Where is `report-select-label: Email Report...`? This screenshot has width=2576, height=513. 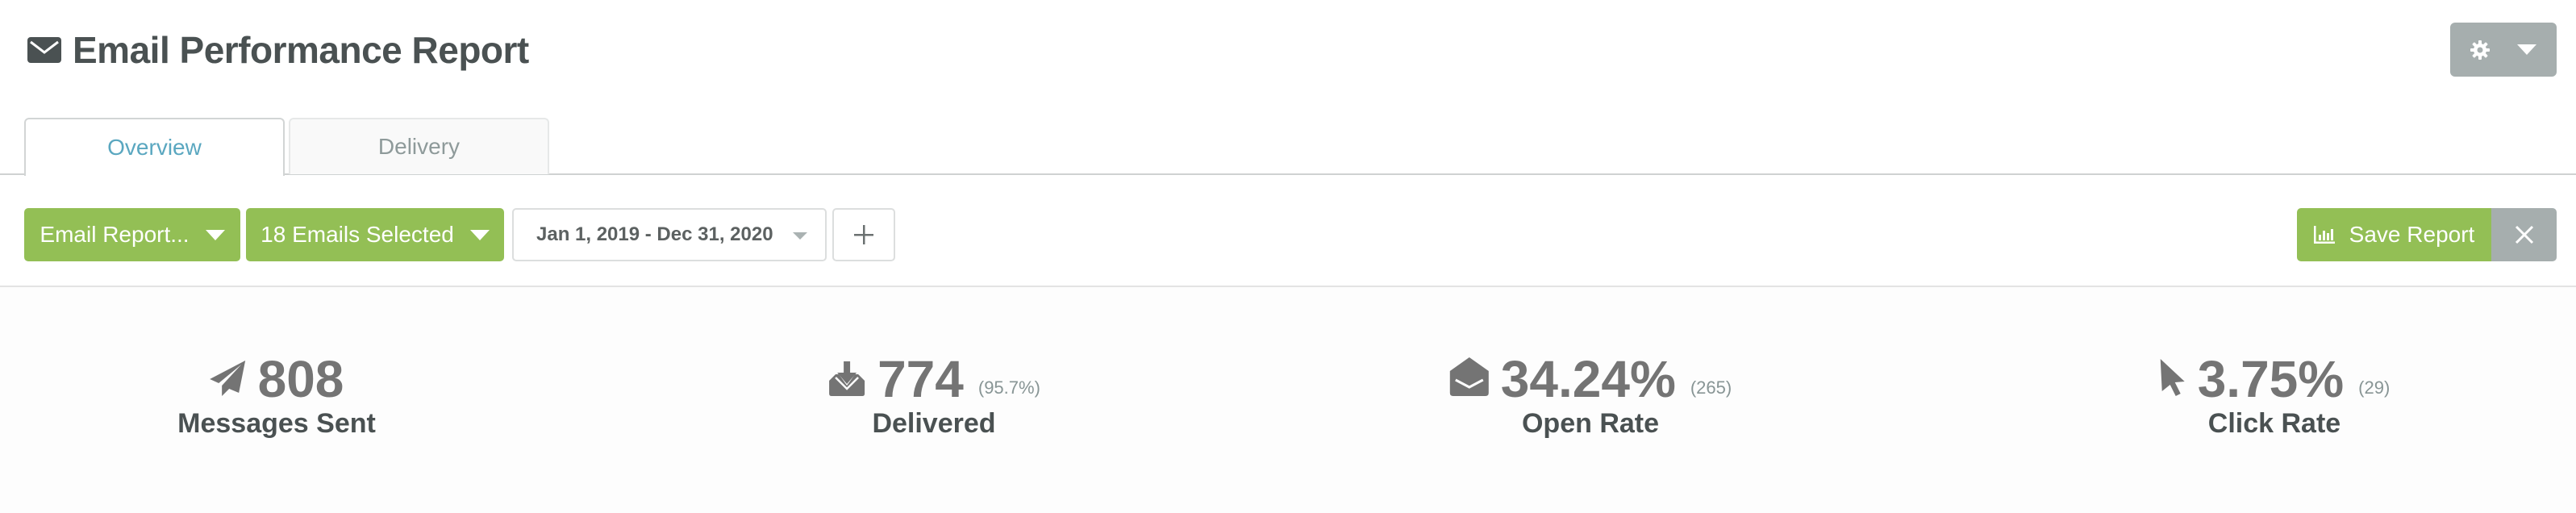
report-select-label: Email Report... is located at coordinates (115, 234).